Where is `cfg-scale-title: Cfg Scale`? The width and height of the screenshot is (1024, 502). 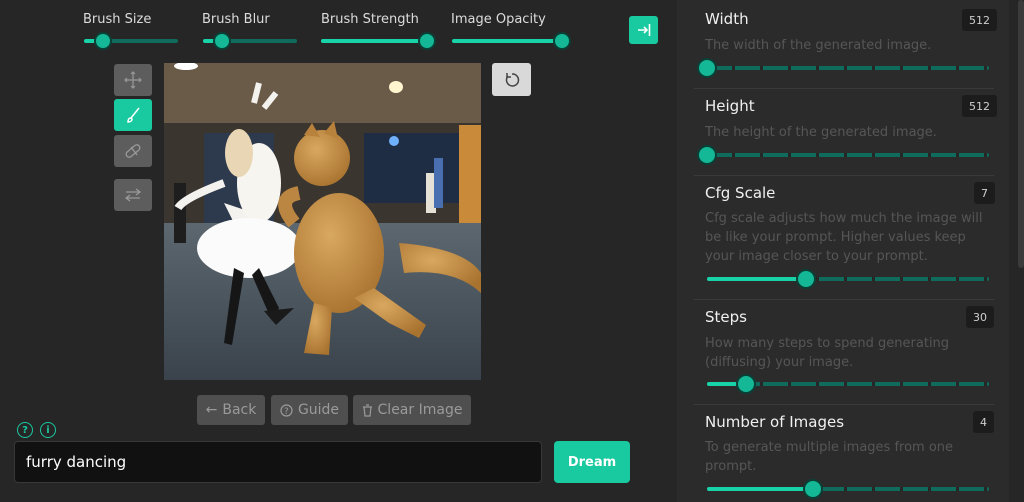
cfg-scale-title: Cfg Scale is located at coordinates (740, 193).